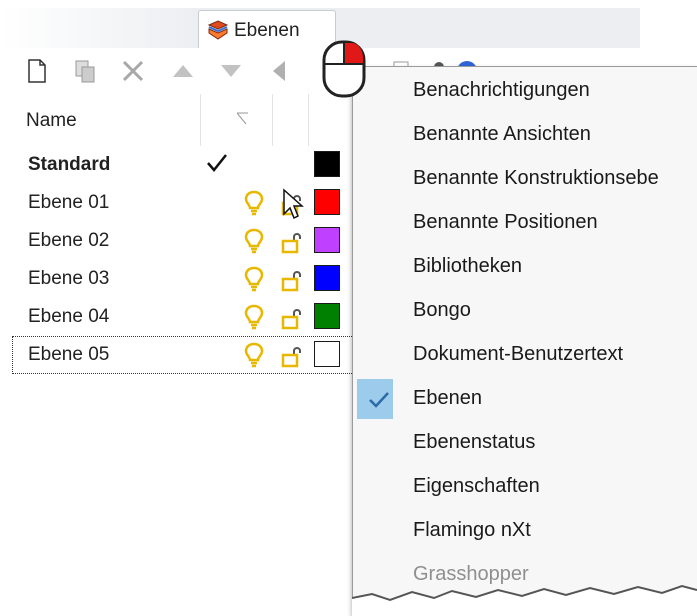 Image resolution: width=697 pixels, height=616 pixels. Describe the element at coordinates (69, 240) in the screenshot. I see `layer-name: Ebene 02` at that location.